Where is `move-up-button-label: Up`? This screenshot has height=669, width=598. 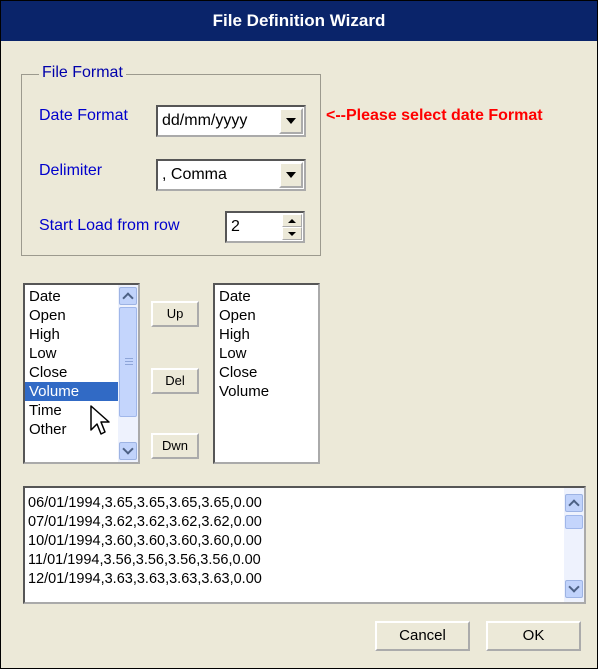
move-up-button-label: Up is located at coordinates (175, 313).